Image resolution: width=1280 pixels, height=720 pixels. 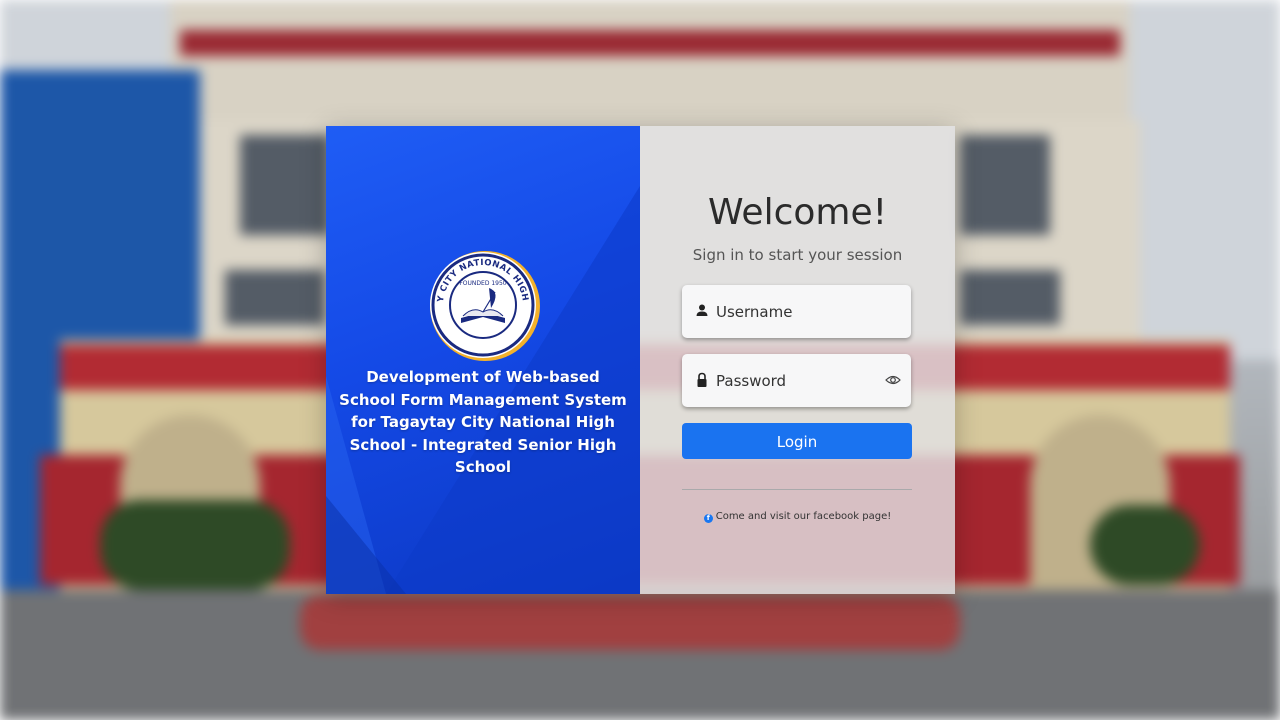 I want to click on lock-icon, so click(x=702, y=379).